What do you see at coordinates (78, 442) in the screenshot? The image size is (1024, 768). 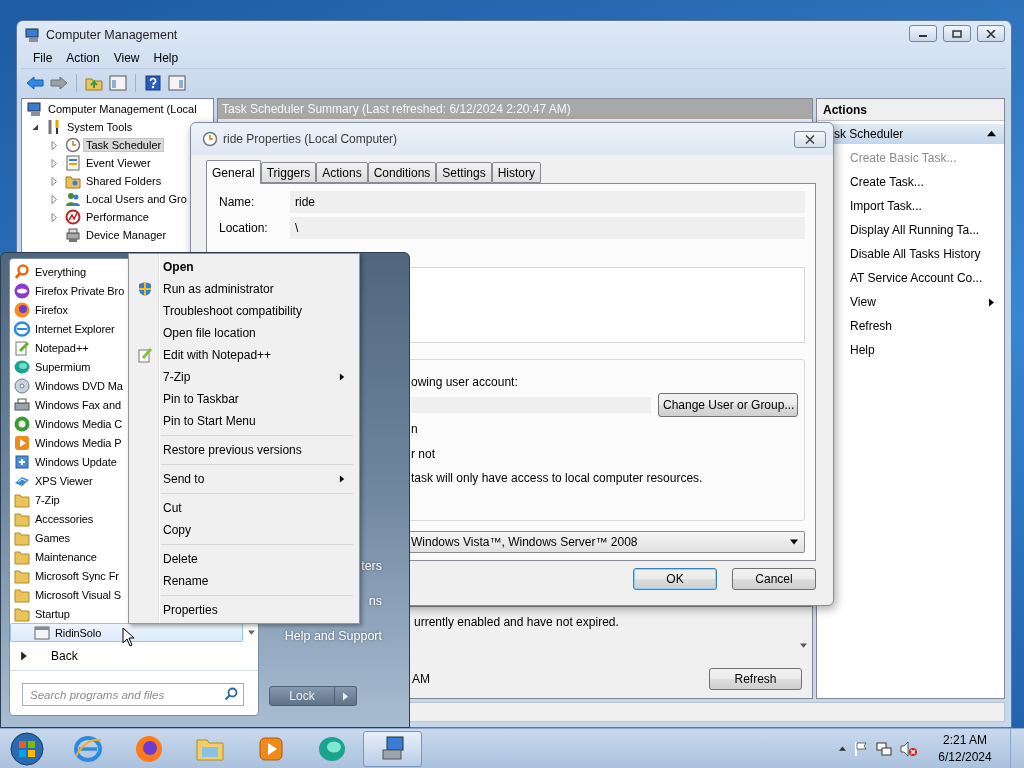 I see `program-item: Windows Media P` at bounding box center [78, 442].